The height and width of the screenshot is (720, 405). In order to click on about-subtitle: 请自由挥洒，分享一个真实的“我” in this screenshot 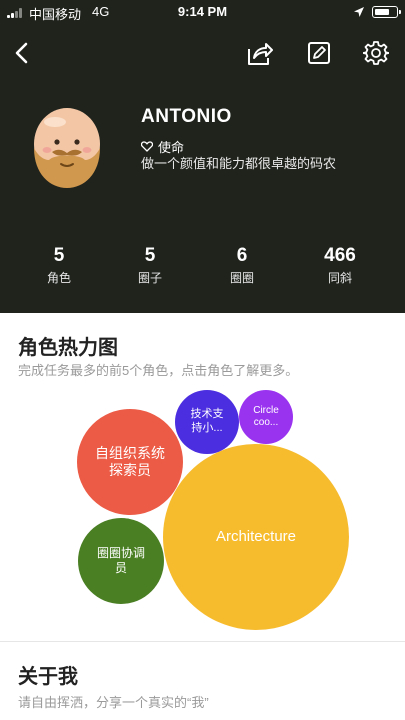, I will do `click(113, 701)`.